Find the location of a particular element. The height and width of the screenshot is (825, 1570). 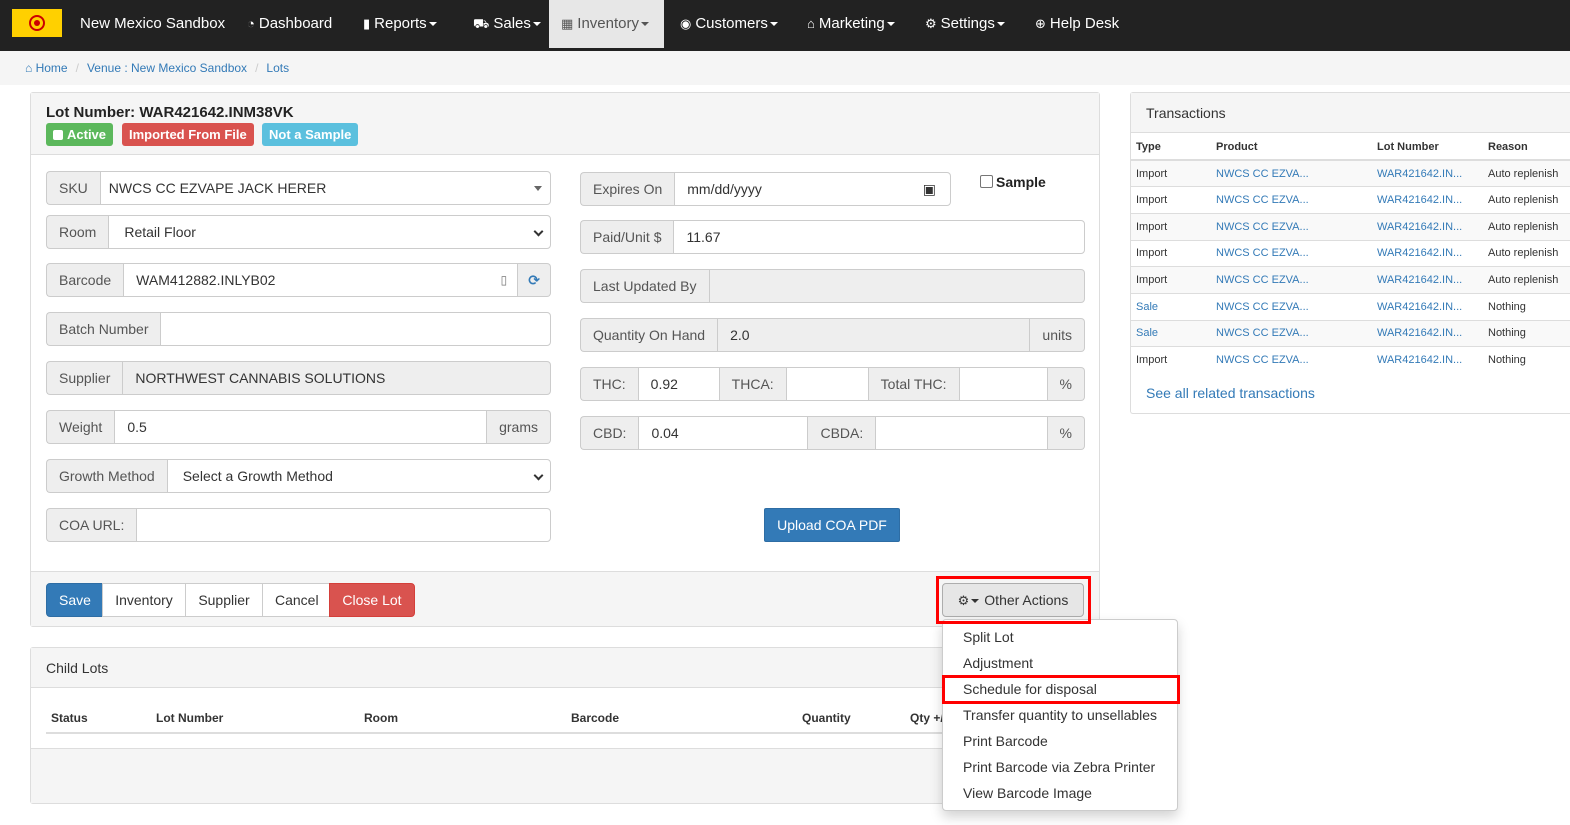

sample-checkbox is located at coordinates (986, 181).